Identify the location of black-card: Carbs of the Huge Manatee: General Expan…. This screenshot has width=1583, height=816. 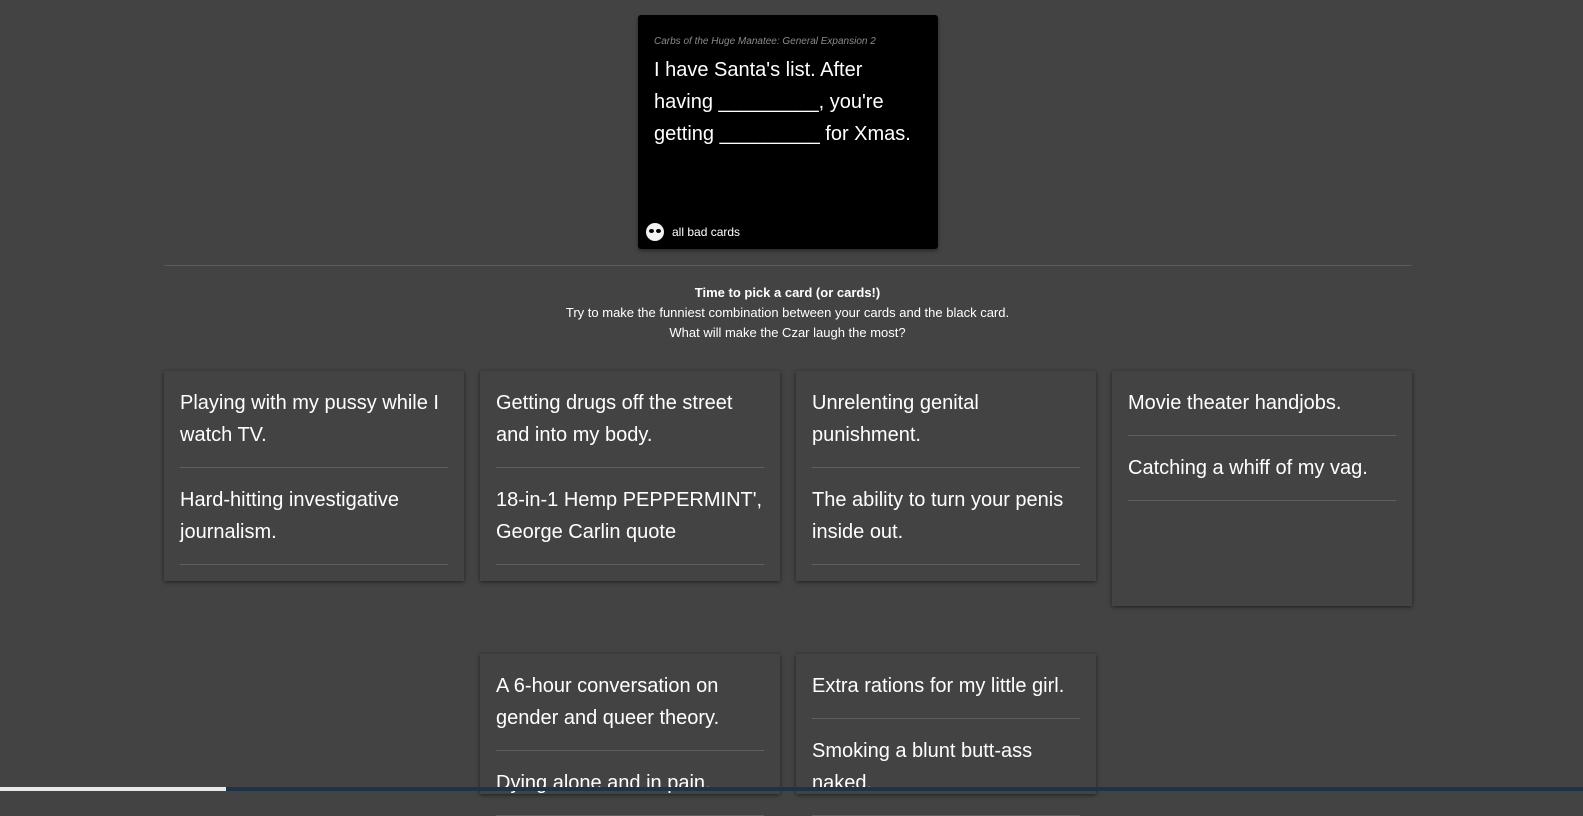
(788, 132).